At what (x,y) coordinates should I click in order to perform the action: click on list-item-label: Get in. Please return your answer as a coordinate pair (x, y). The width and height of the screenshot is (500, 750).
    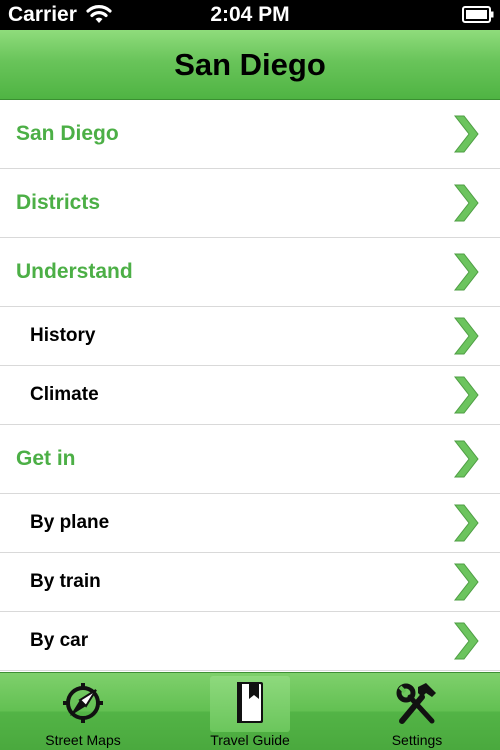
    Looking at the image, I should click on (46, 458).